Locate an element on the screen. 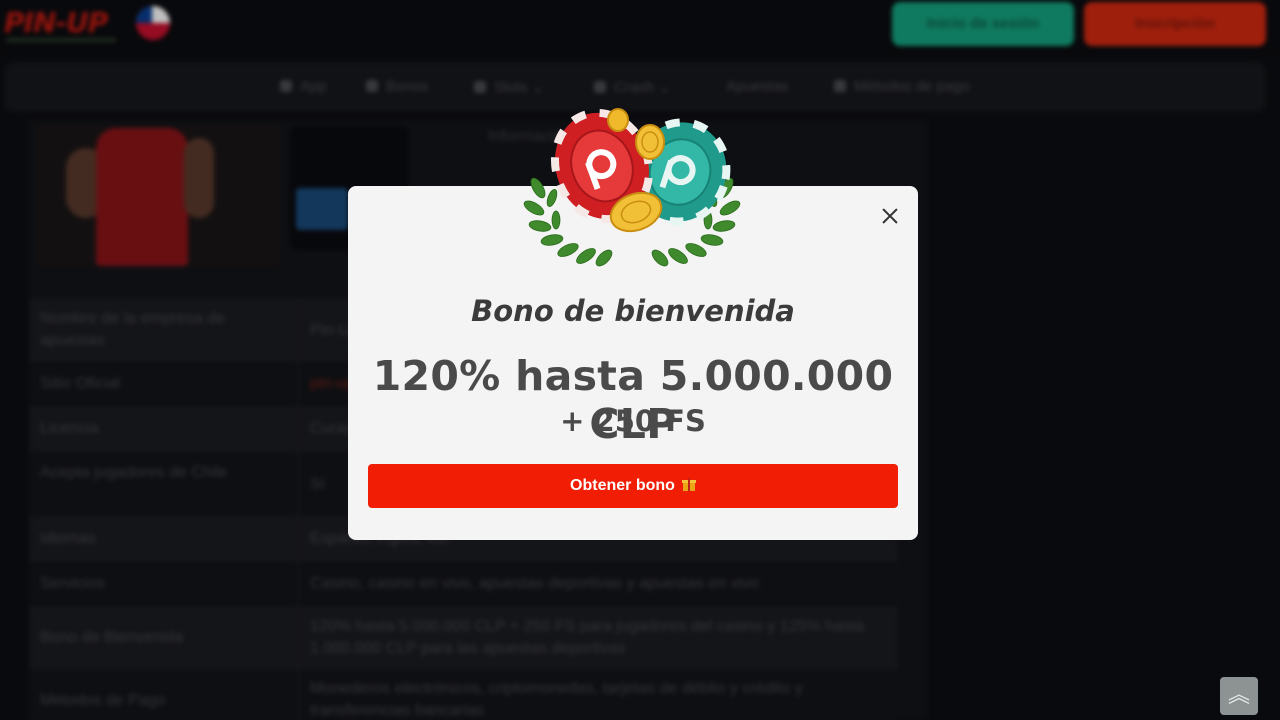 This screenshot has height=720, width=1280. close-icon is located at coordinates (890, 216).